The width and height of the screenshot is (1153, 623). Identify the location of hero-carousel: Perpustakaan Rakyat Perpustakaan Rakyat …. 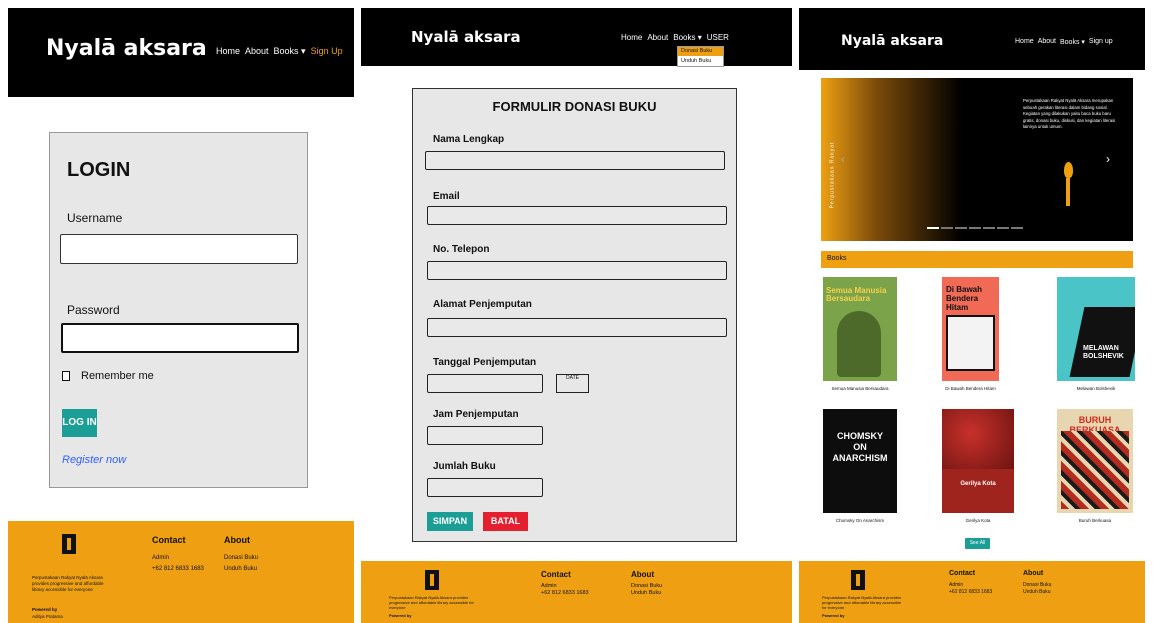
(977, 159).